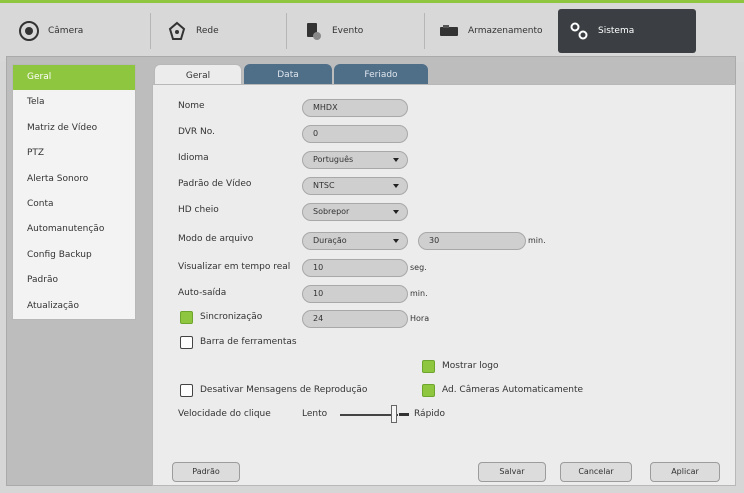 The height and width of the screenshot is (493, 744). Describe the element at coordinates (685, 472) in the screenshot. I see `aplicar-button: Aplicar` at that location.